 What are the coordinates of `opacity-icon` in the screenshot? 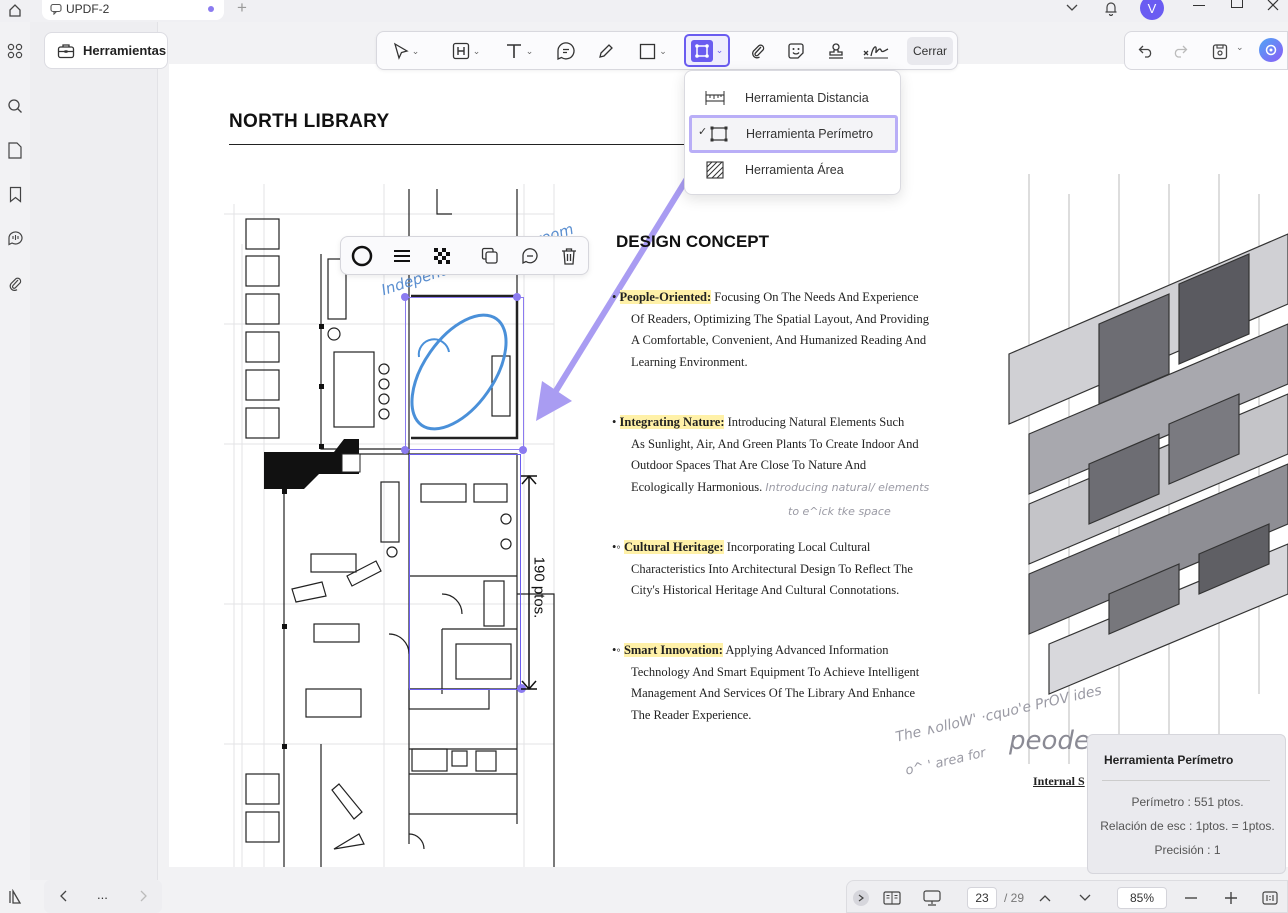 It's located at (442, 256).